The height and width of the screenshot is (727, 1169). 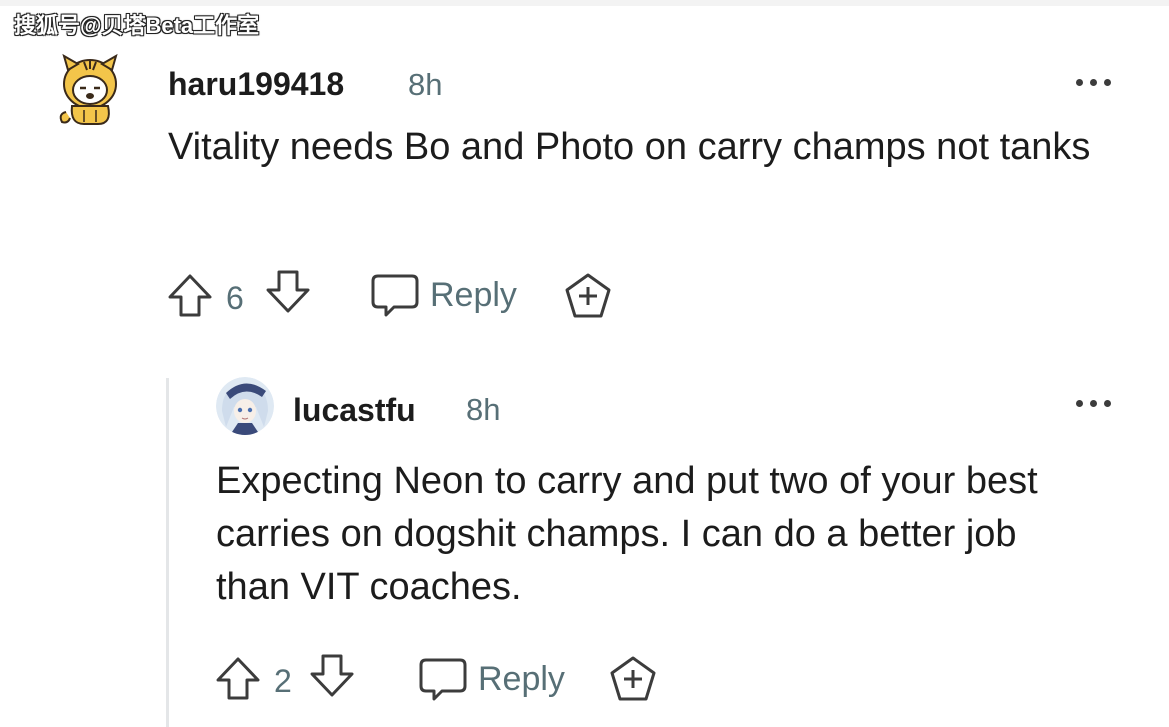 What do you see at coordinates (483, 409) in the screenshot?
I see `comment-timestamp: 8h` at bounding box center [483, 409].